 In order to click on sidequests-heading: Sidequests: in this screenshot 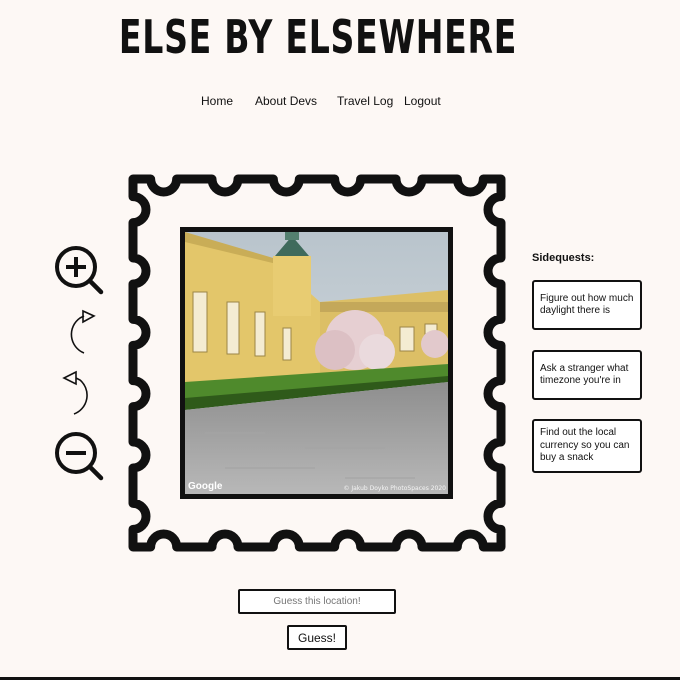, I will do `click(563, 258)`.